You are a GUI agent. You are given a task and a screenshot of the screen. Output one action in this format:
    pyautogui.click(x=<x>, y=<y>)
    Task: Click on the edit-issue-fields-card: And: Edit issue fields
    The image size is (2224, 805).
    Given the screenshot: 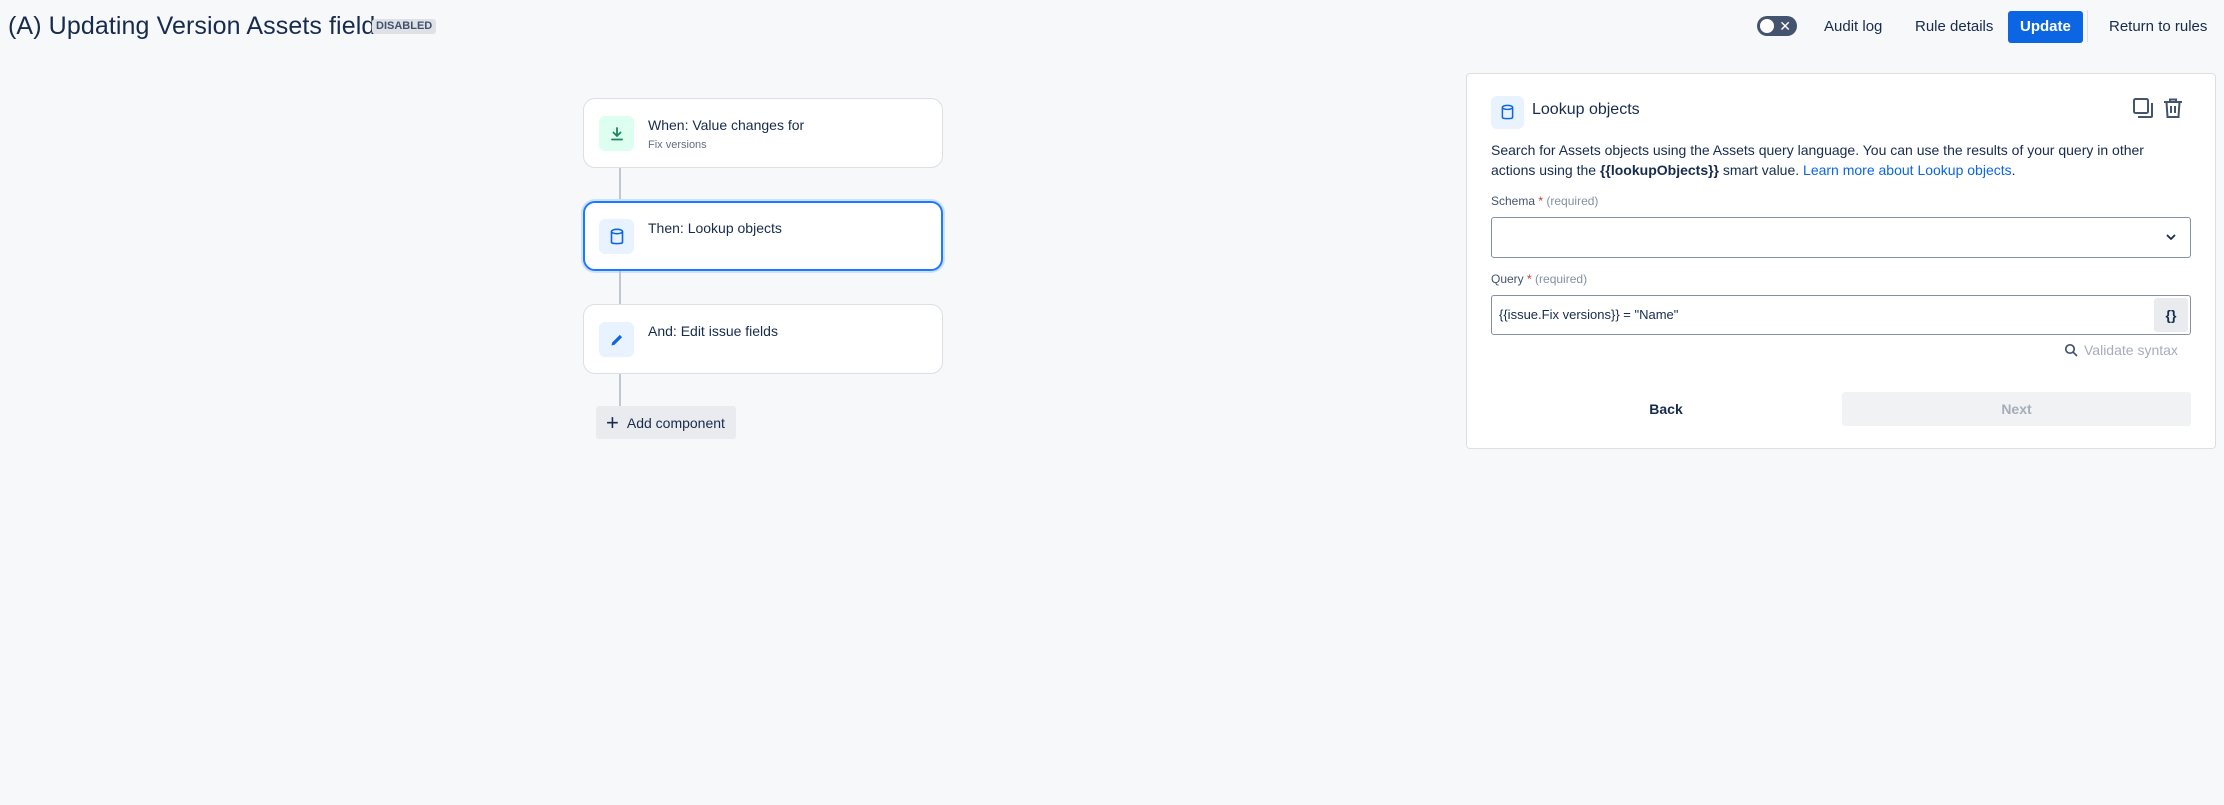 What is the action you would take?
    pyautogui.click(x=763, y=339)
    